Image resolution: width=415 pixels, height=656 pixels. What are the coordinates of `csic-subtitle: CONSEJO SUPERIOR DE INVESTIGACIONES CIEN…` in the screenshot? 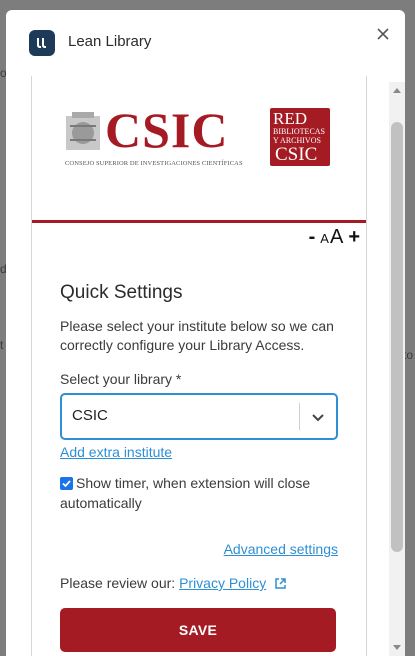 It's located at (154, 163).